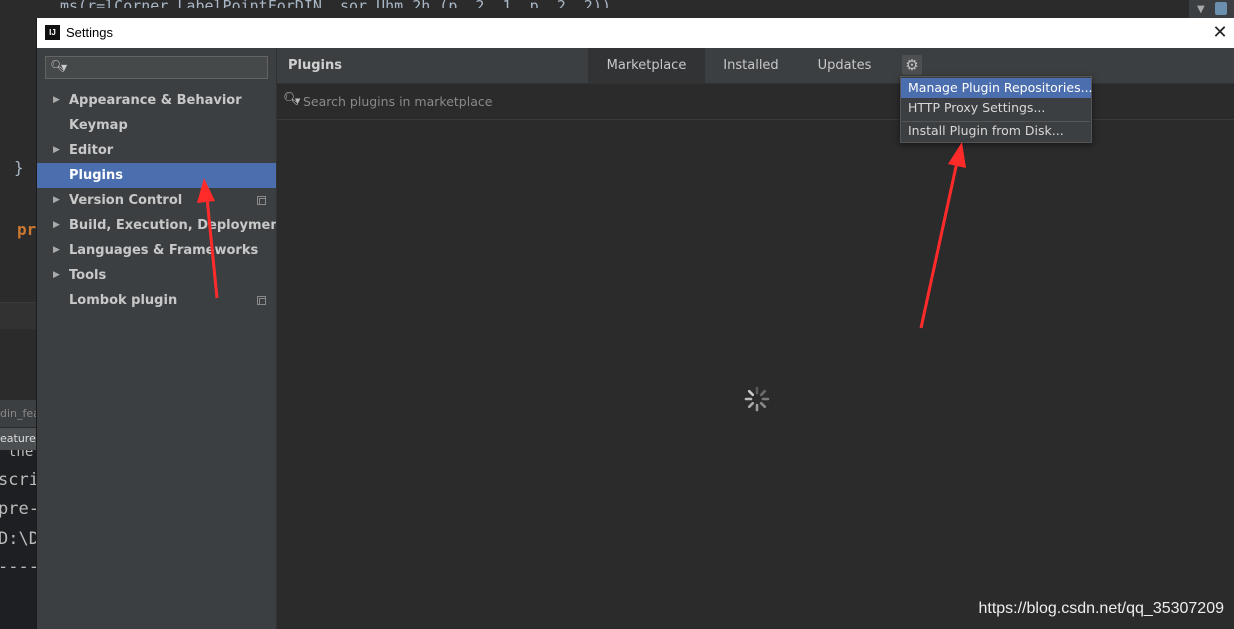  I want to click on sidebar-item-label: Appearance & Behavior, so click(155, 100).